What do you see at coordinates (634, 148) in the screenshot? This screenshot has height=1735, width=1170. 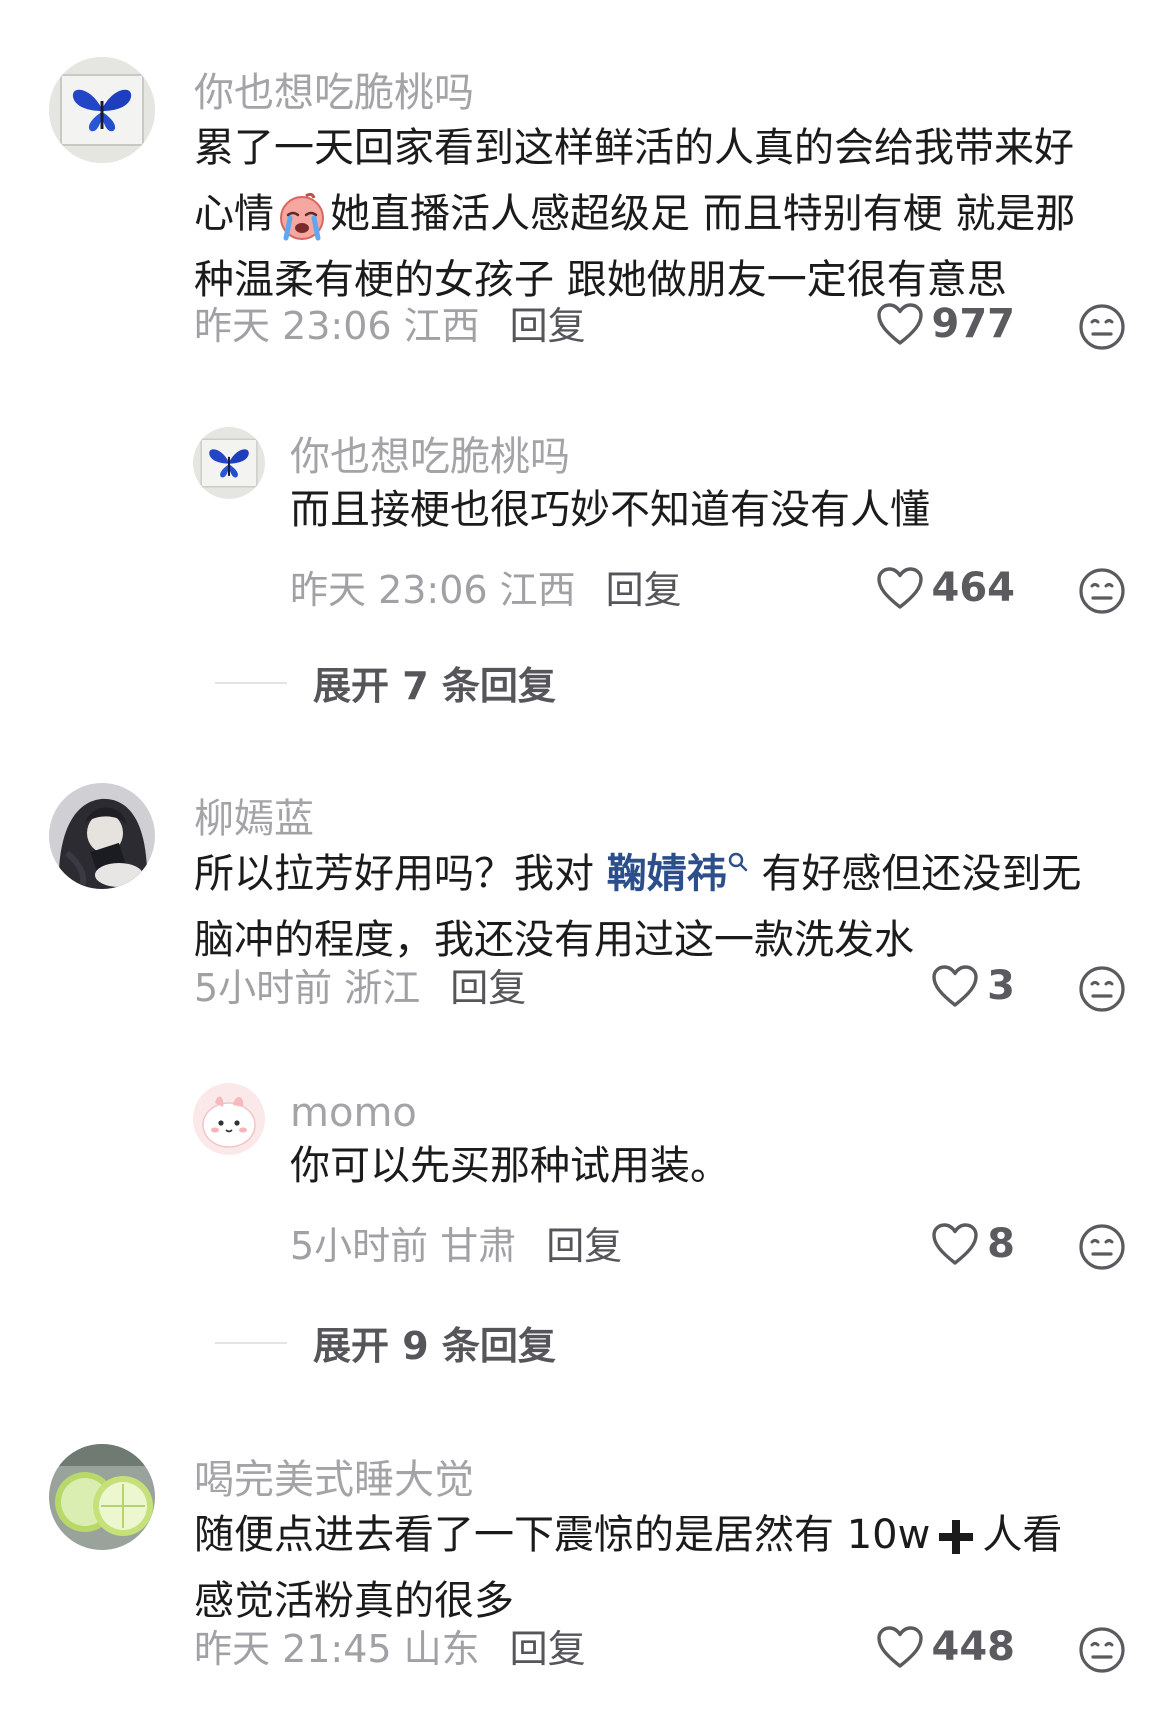 I see `comment-text-line: 累了一天回家看到这样鲜活的人真的会给我带来好` at bounding box center [634, 148].